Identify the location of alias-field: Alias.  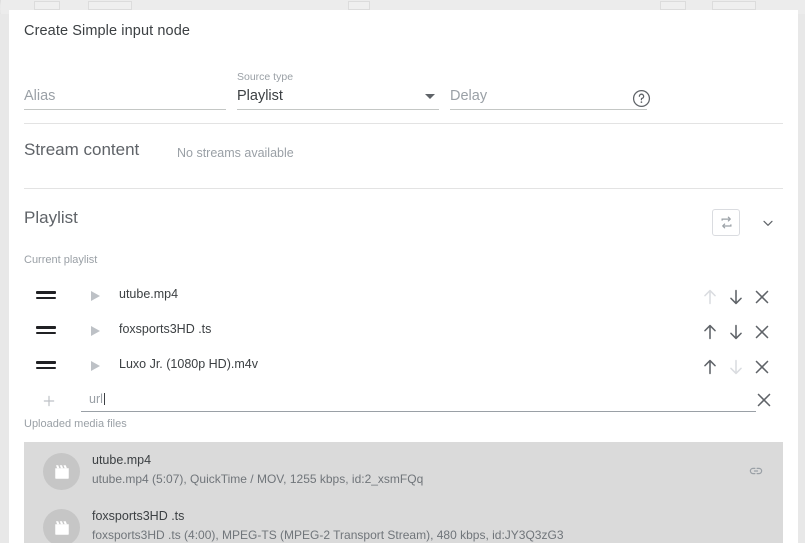
(125, 99).